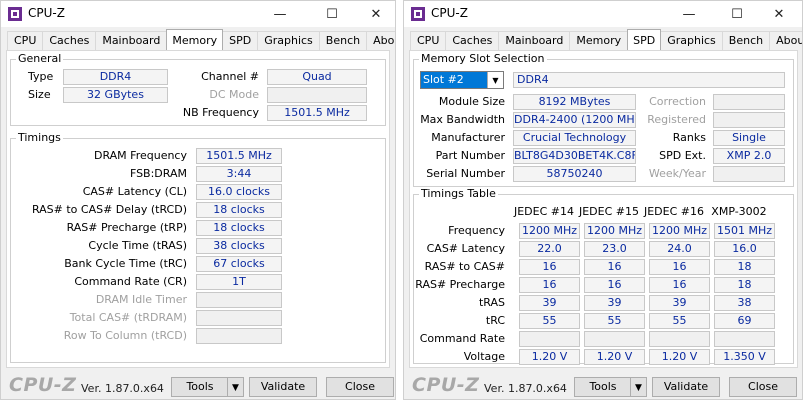  What do you see at coordinates (749, 156) in the screenshot?
I see `spd-right-value: XMP 2.0` at bounding box center [749, 156].